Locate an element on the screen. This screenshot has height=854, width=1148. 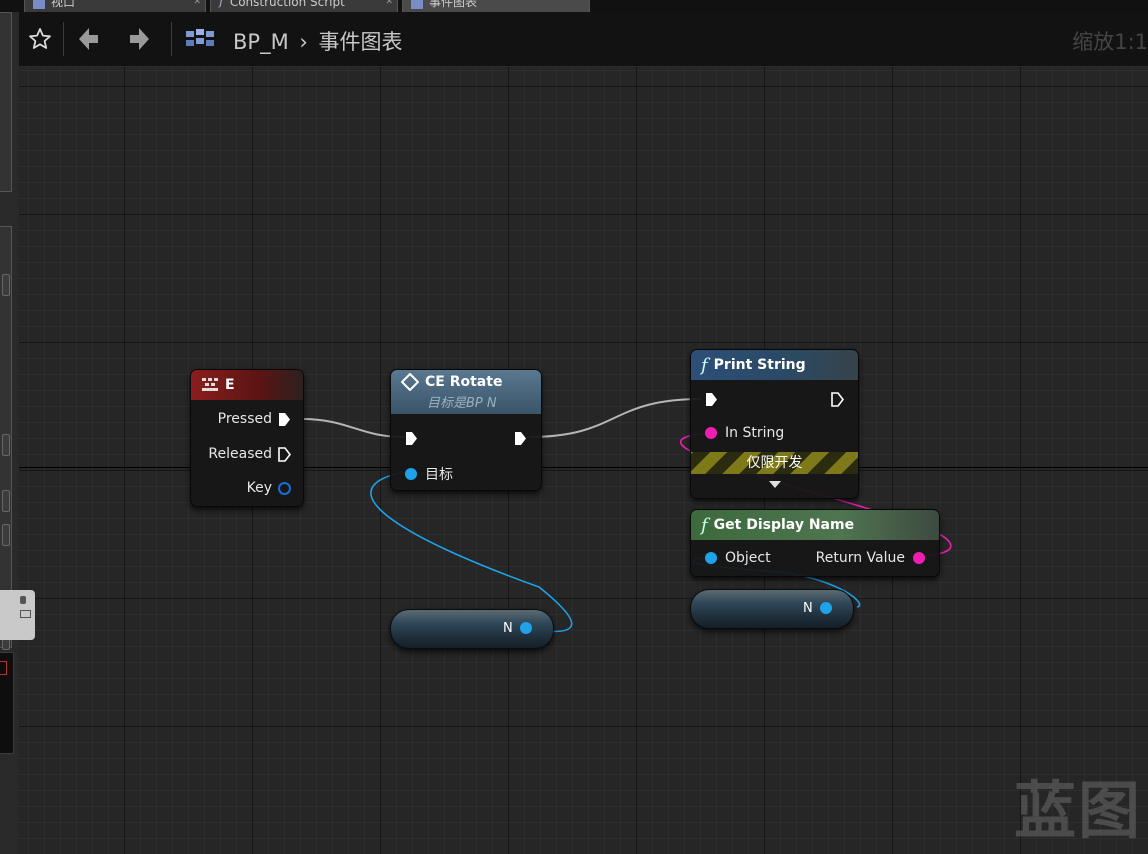
ce-rotate-header: CE Rotate 目标是BP N is located at coordinates (466, 392).